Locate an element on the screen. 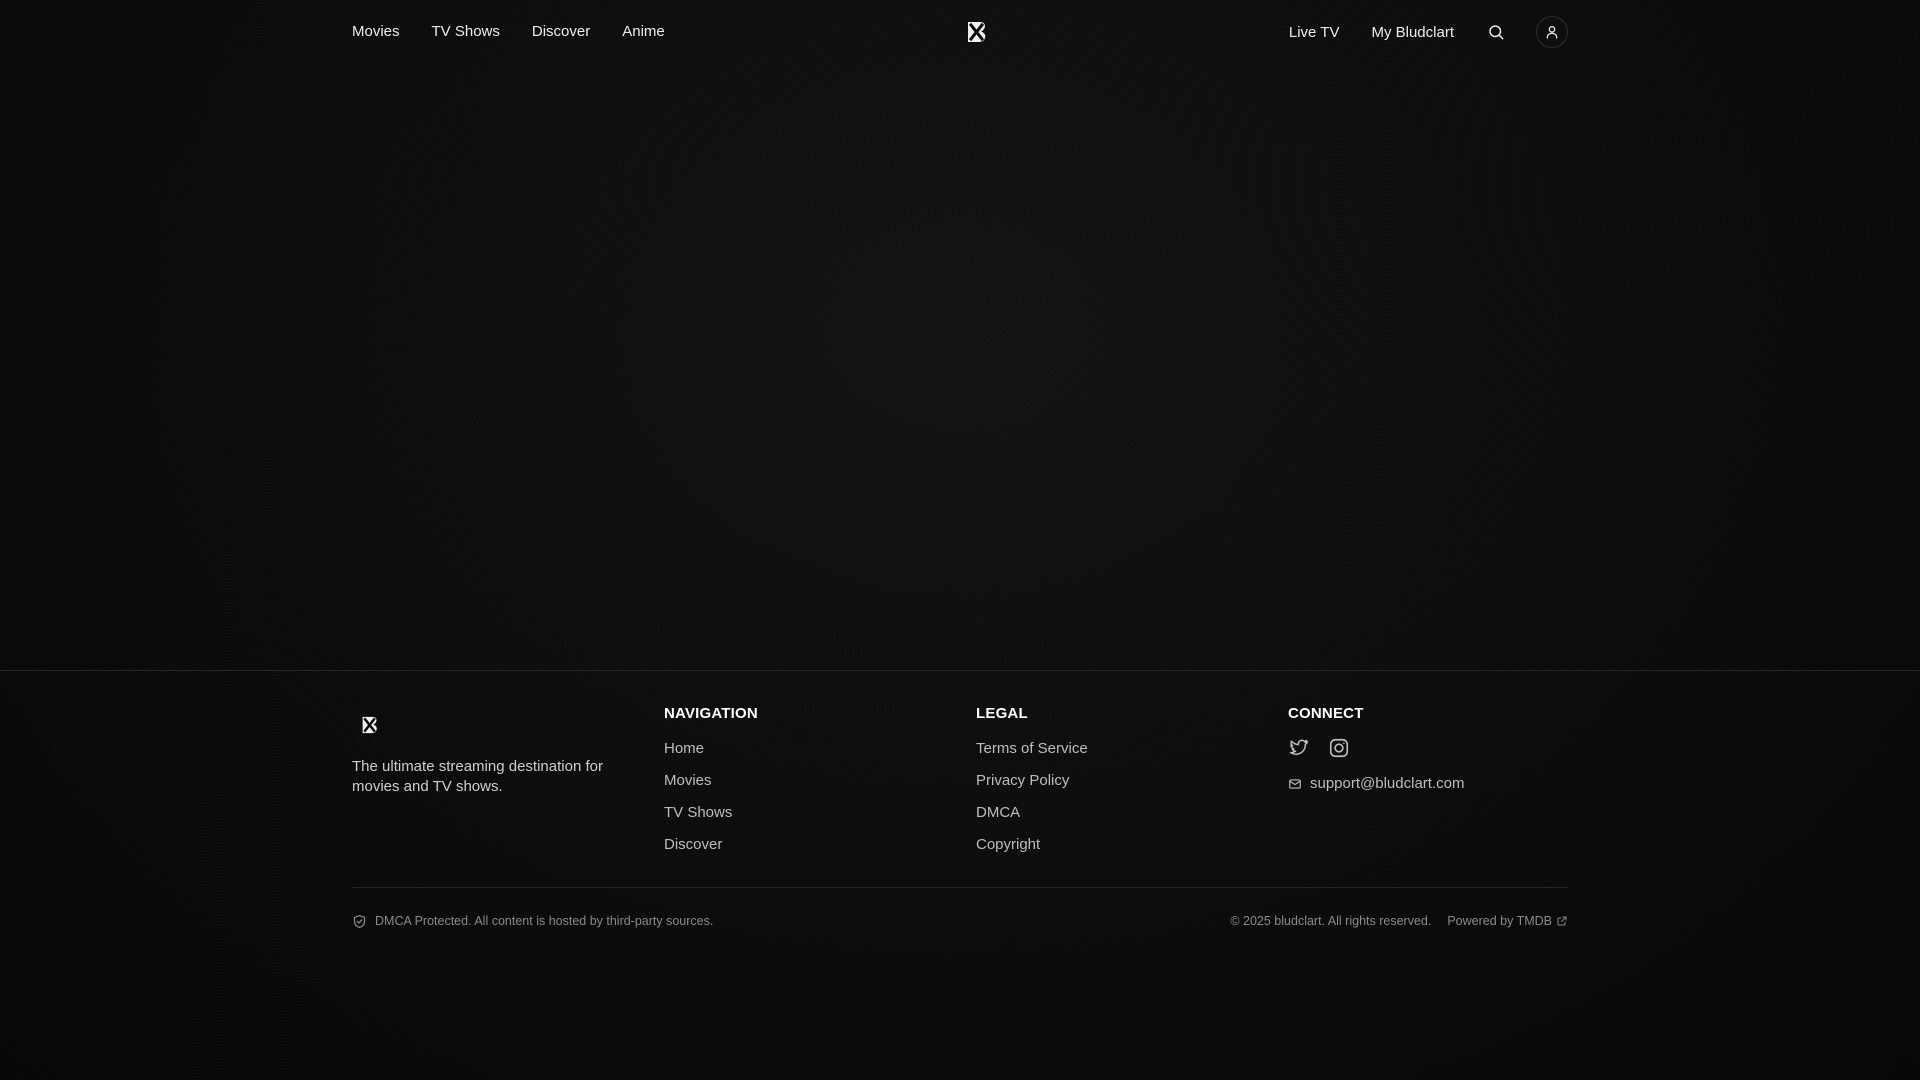 This screenshot has height=1080, width=1920. footer-legal-title: LEGAL is located at coordinates (1002, 713).